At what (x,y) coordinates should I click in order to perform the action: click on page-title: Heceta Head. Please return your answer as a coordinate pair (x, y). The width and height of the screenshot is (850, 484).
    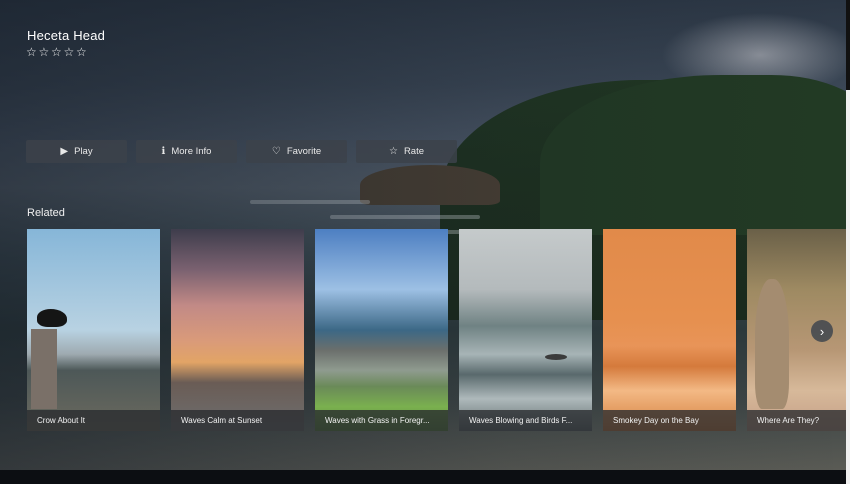
    Looking at the image, I should click on (66, 35).